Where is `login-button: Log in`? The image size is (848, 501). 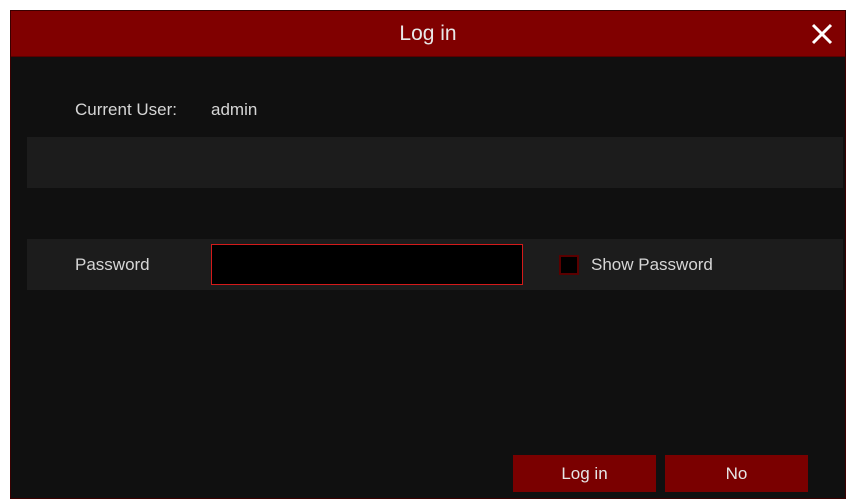
login-button: Log in is located at coordinates (584, 473).